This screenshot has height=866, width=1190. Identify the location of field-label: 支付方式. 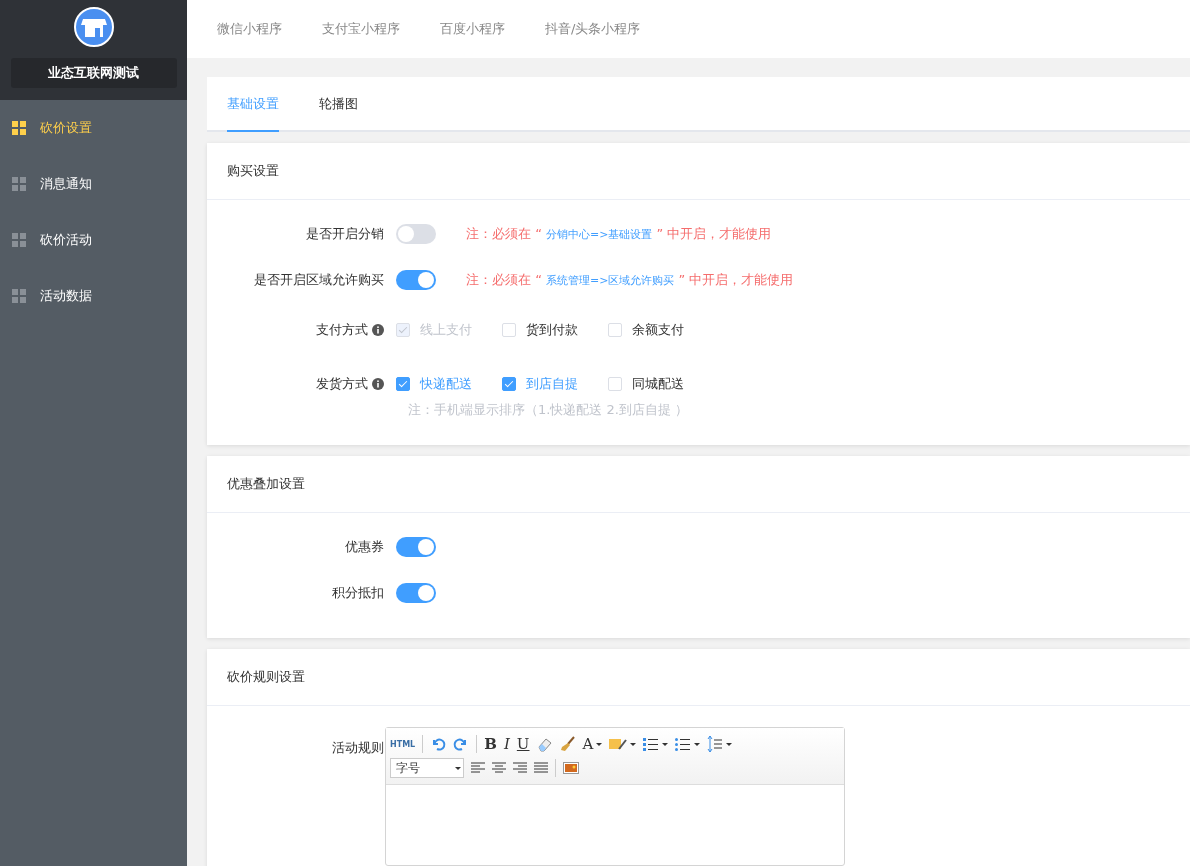
(342, 330).